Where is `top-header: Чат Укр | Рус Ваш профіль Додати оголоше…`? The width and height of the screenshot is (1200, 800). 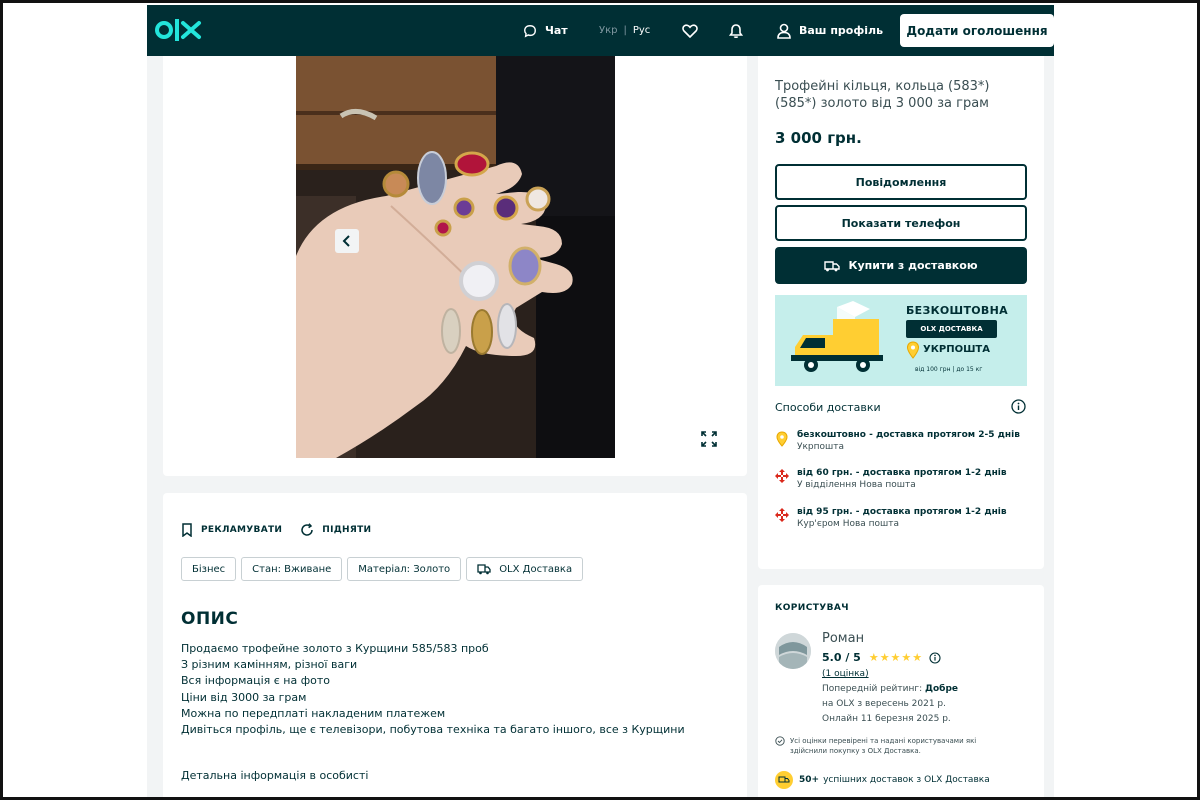 top-header: Чат Укр | Рус Ваш профіль Додати оголоше… is located at coordinates (600, 30).